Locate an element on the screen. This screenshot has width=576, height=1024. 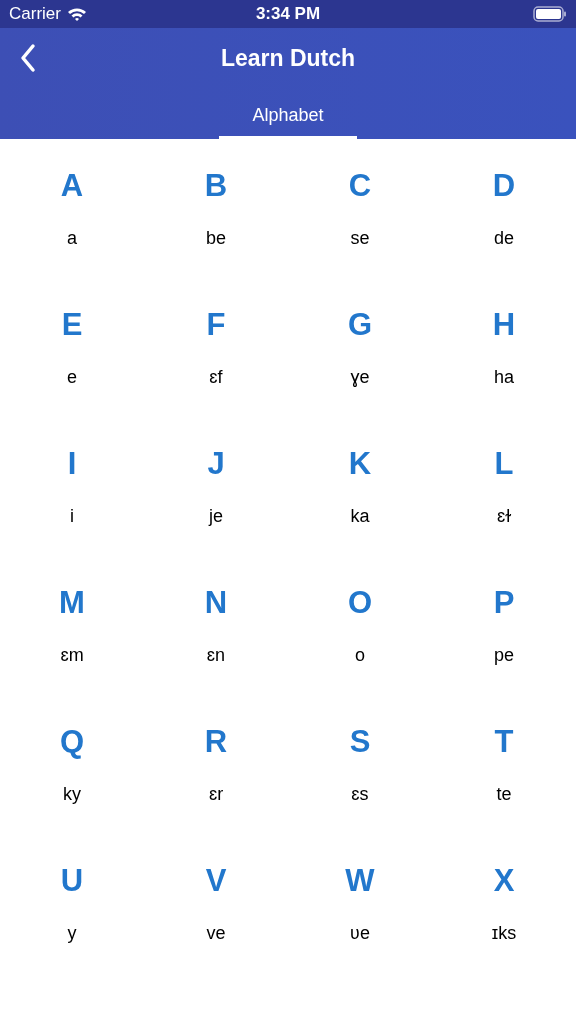
tab: Alphabet is located at coordinates (288, 117).